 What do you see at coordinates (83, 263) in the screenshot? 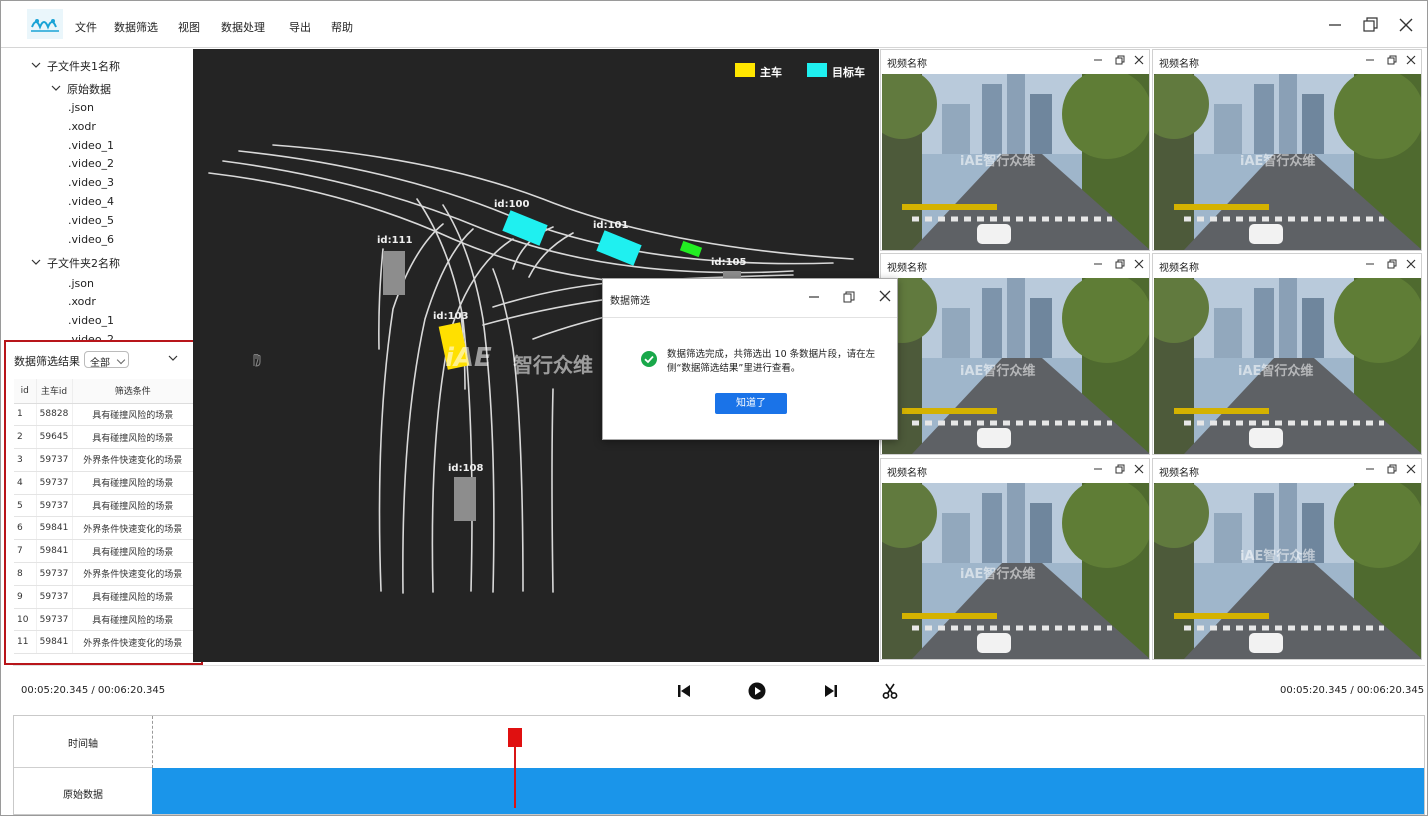
I see `tree-folder-2: 子文件夹2名称` at bounding box center [83, 263].